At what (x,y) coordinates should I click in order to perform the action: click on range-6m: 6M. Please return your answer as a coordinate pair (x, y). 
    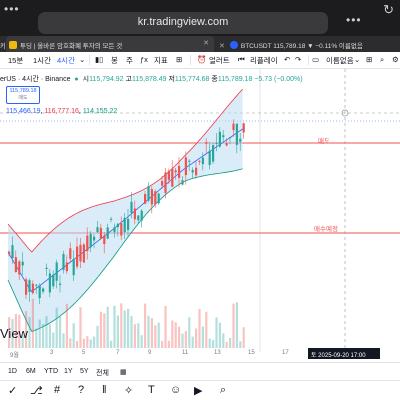
    Looking at the image, I should click on (31, 371).